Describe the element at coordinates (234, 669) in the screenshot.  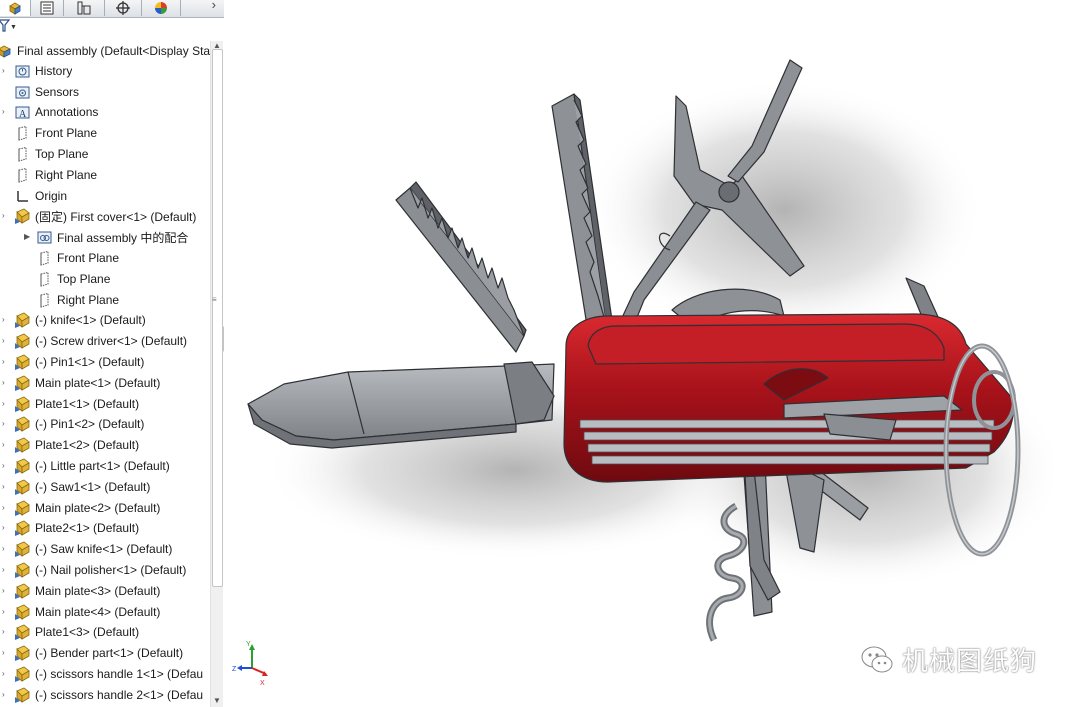
I see `triad-z-label: Z` at that location.